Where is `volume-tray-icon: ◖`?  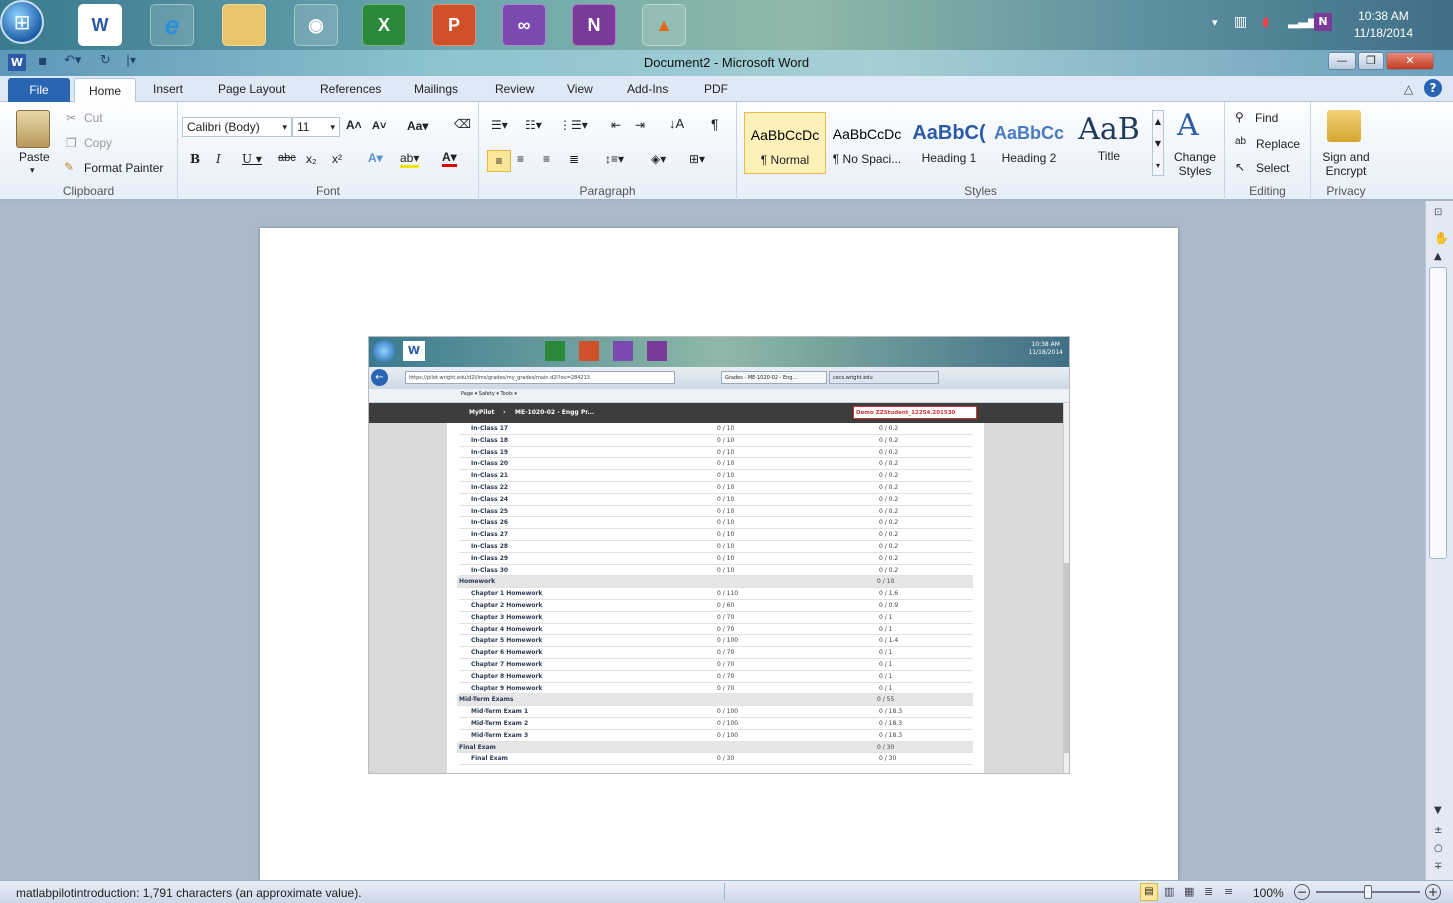
volume-tray-icon: ◖ is located at coordinates (1265, 22).